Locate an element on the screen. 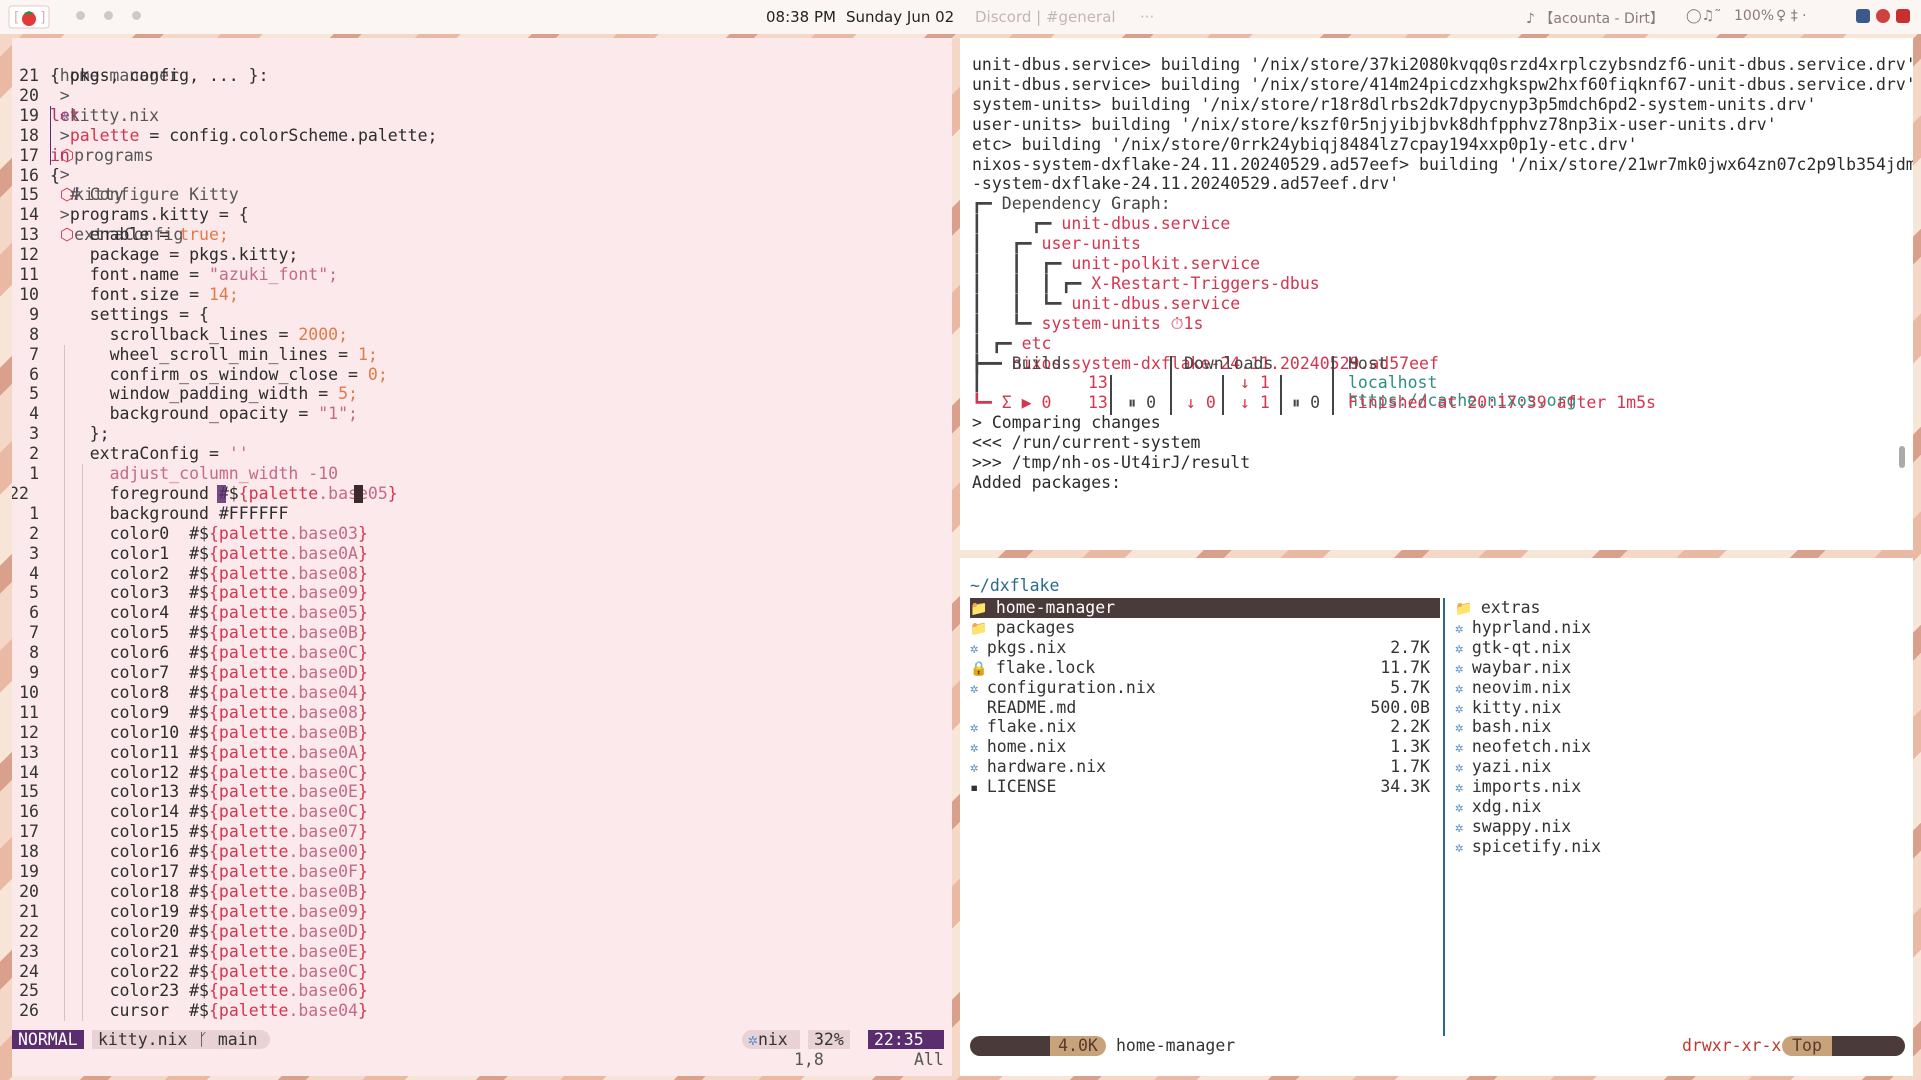 The image size is (1921, 1080). file-size: 5.7K is located at coordinates (1410, 687).